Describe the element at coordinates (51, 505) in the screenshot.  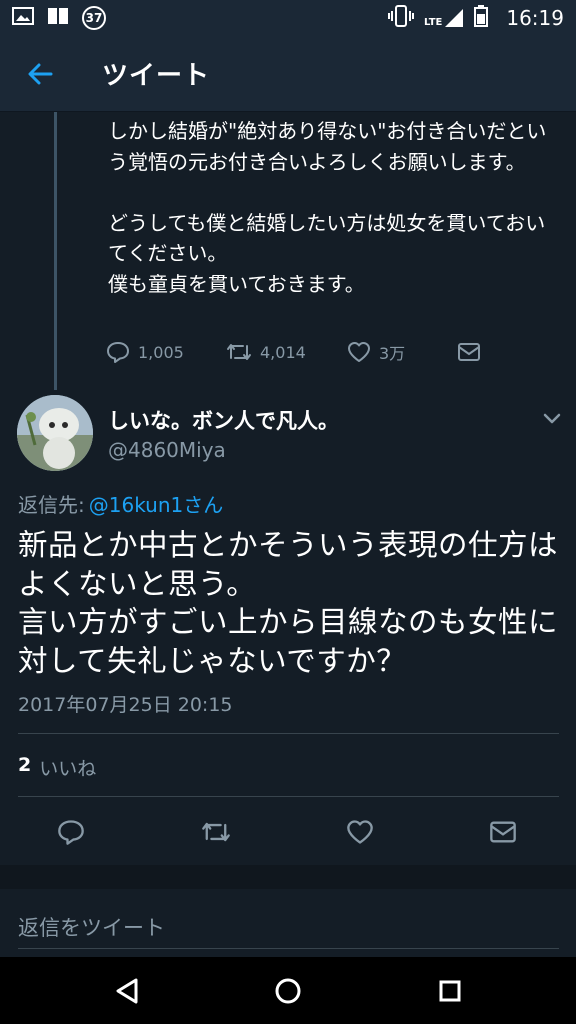
I see `reply-to-label: 返信先:` at that location.